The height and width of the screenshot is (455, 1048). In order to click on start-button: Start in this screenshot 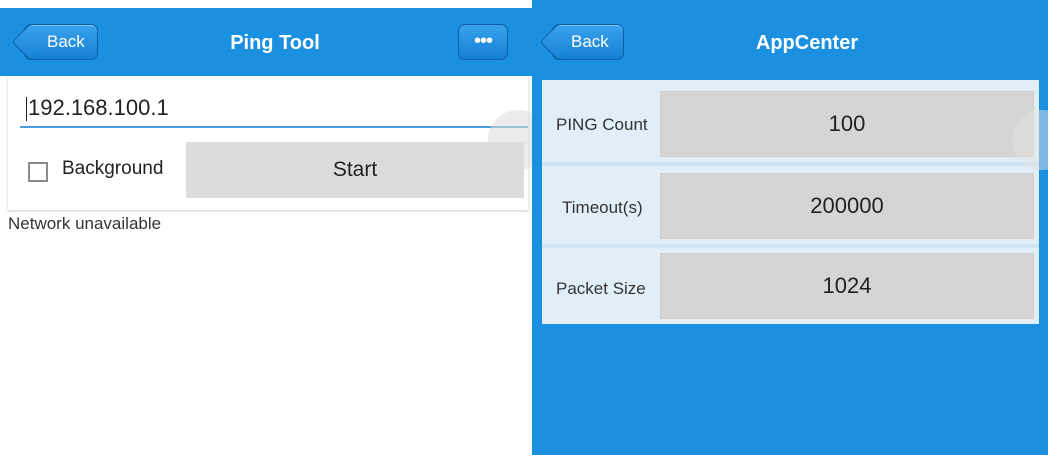, I will do `click(355, 170)`.